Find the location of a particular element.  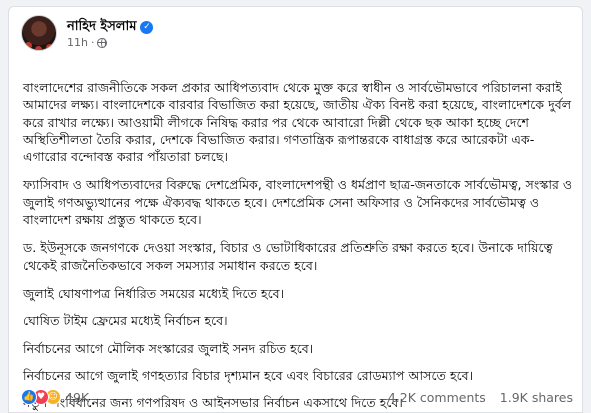

reactions-summary: 👍 ♥ ☺ 49K is located at coordinates (55, 397).